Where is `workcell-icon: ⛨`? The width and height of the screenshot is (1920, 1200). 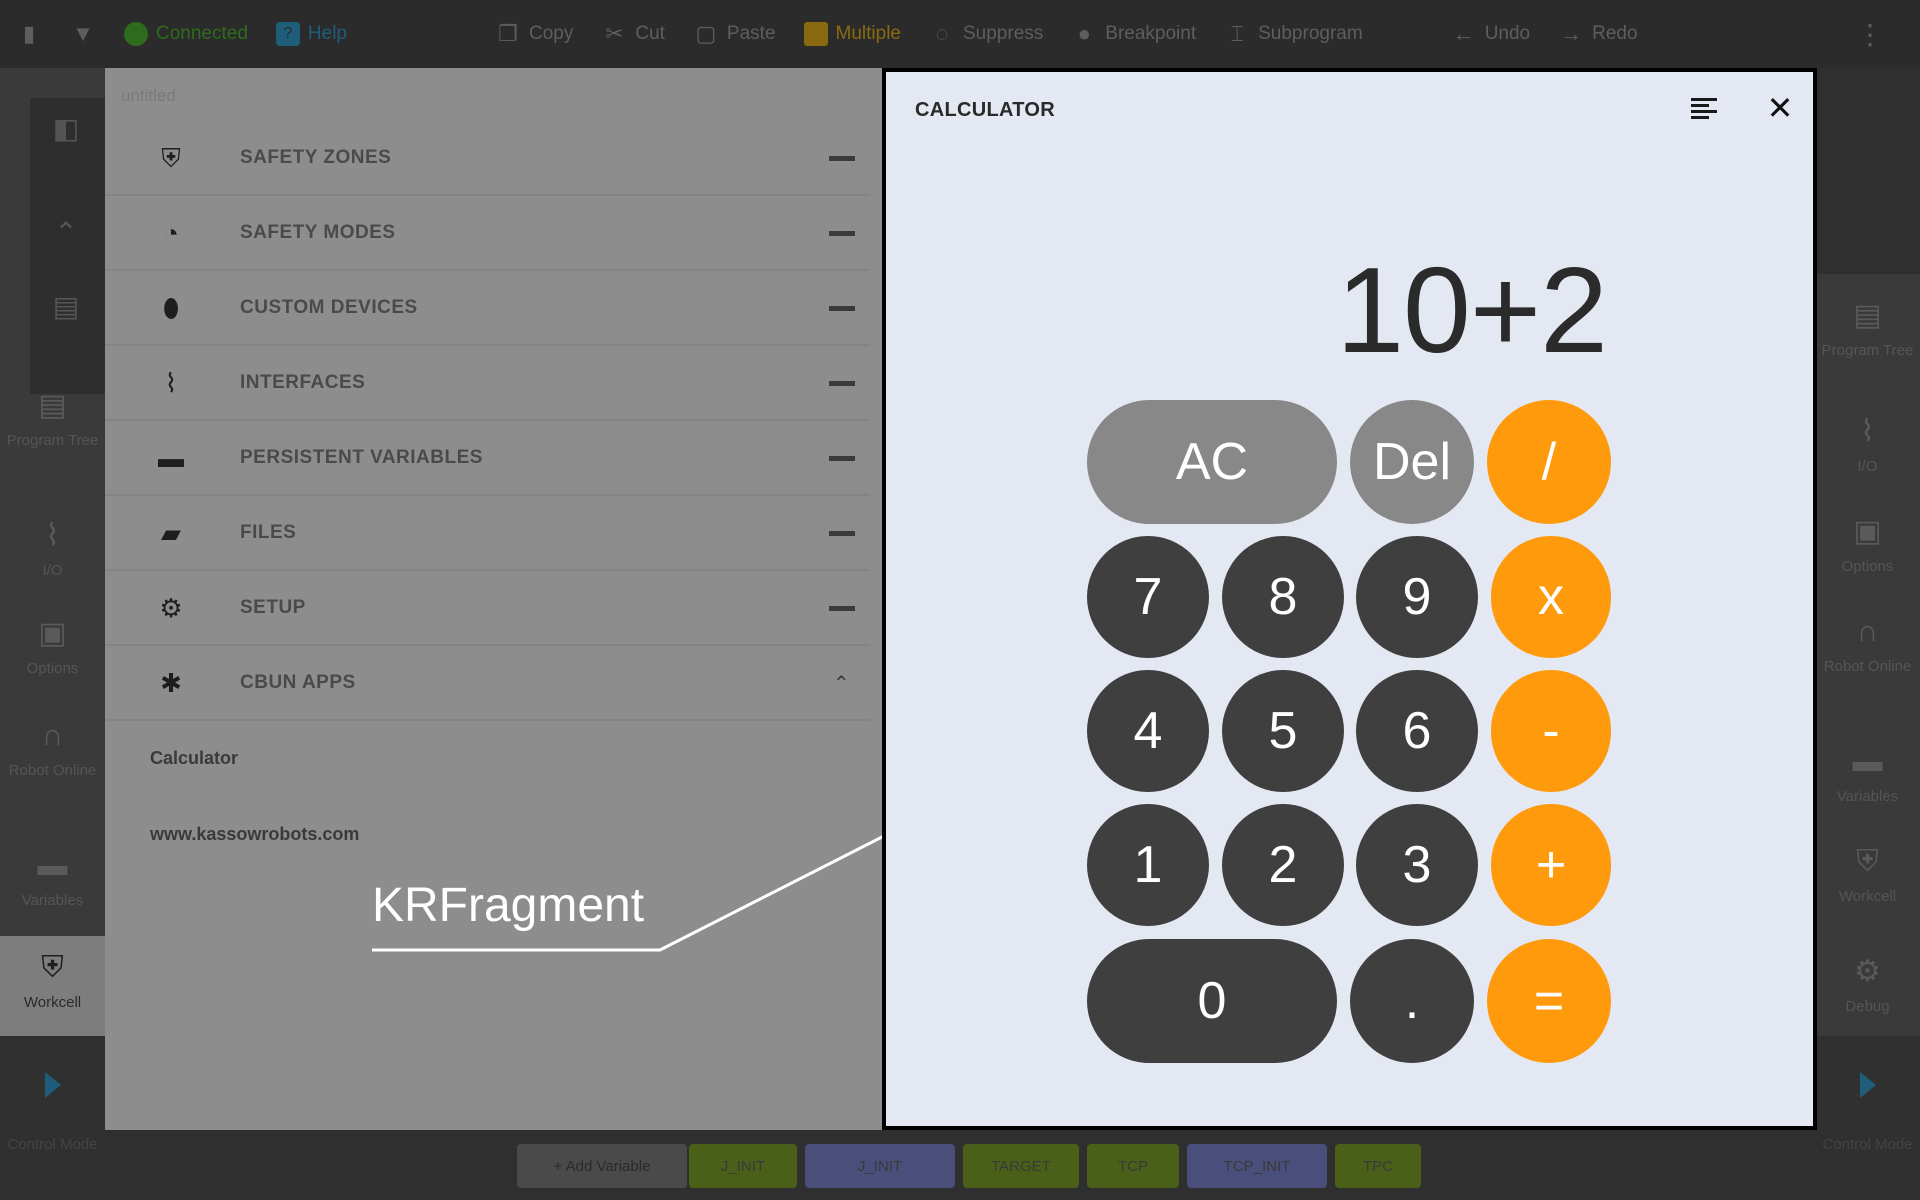 workcell-icon: ⛨ is located at coordinates (1867, 861).